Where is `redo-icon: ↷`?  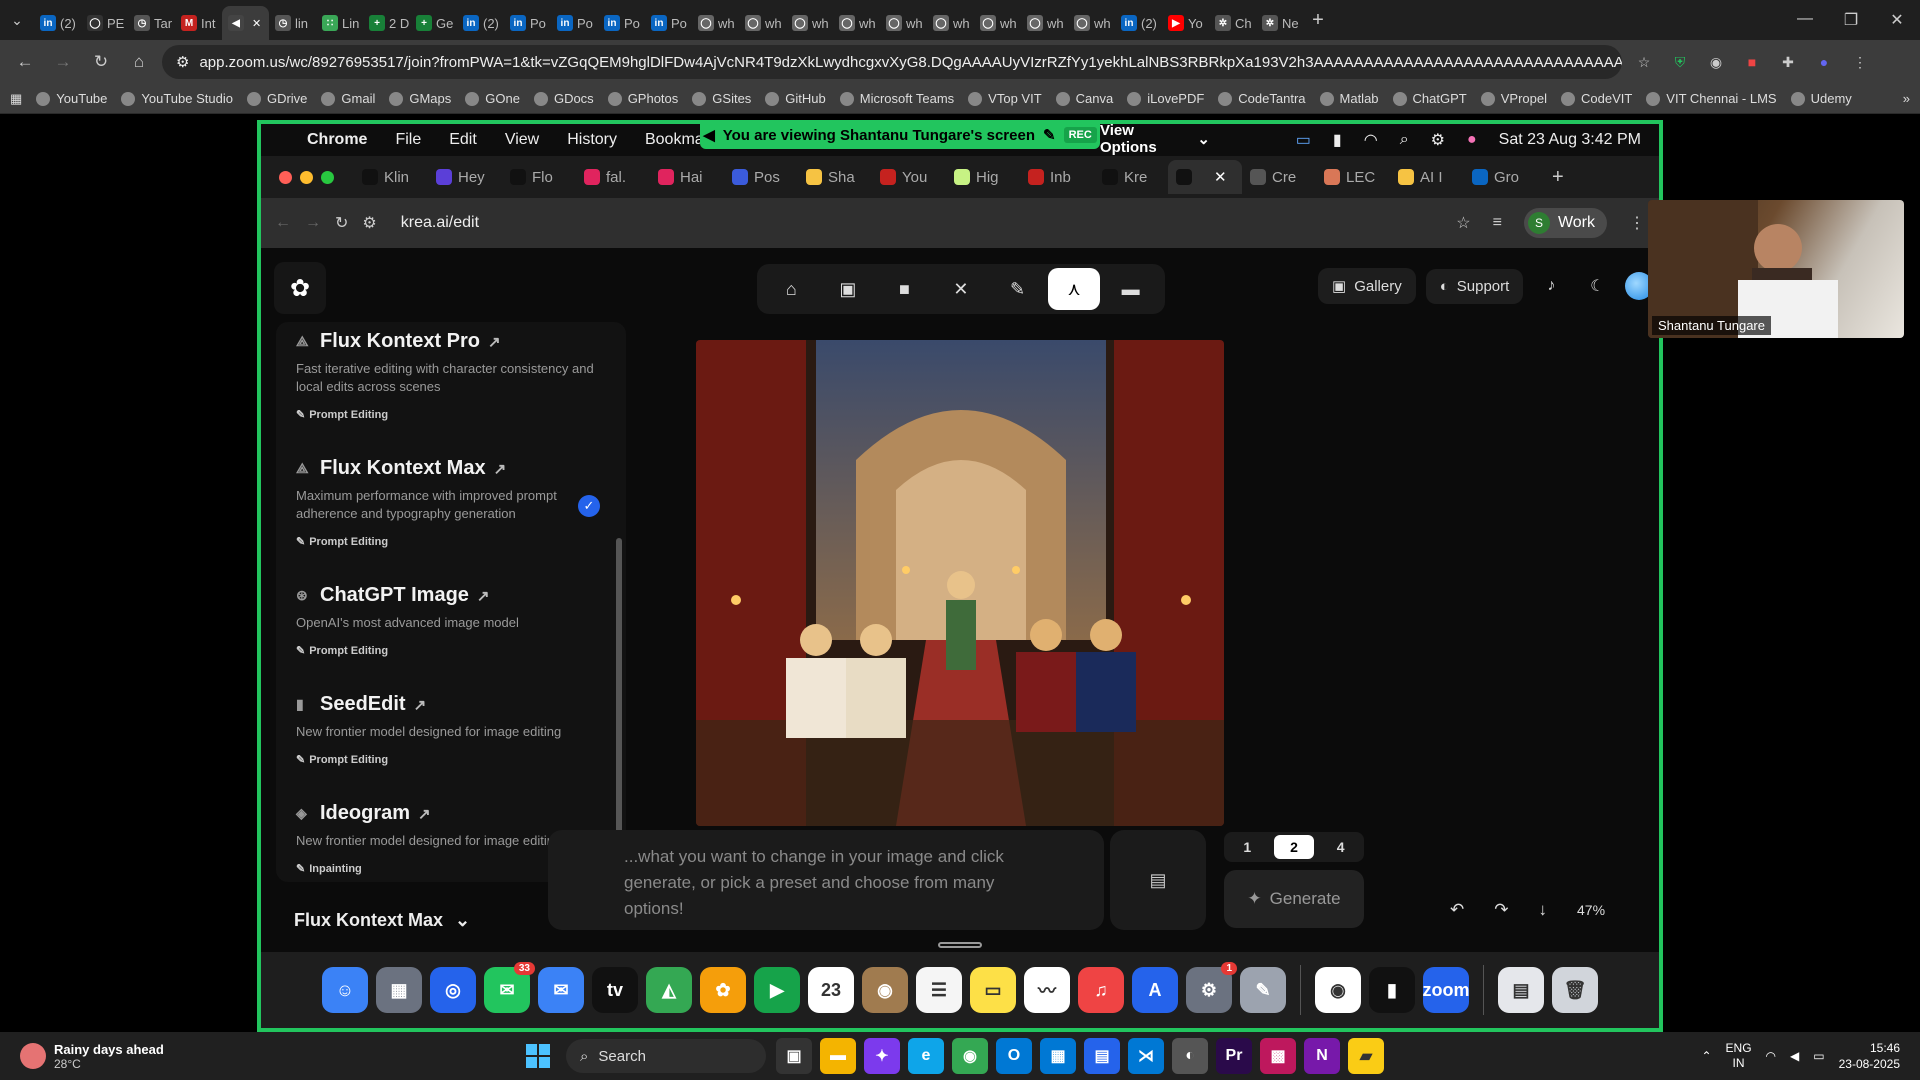 redo-icon: ↷ is located at coordinates (1501, 910).